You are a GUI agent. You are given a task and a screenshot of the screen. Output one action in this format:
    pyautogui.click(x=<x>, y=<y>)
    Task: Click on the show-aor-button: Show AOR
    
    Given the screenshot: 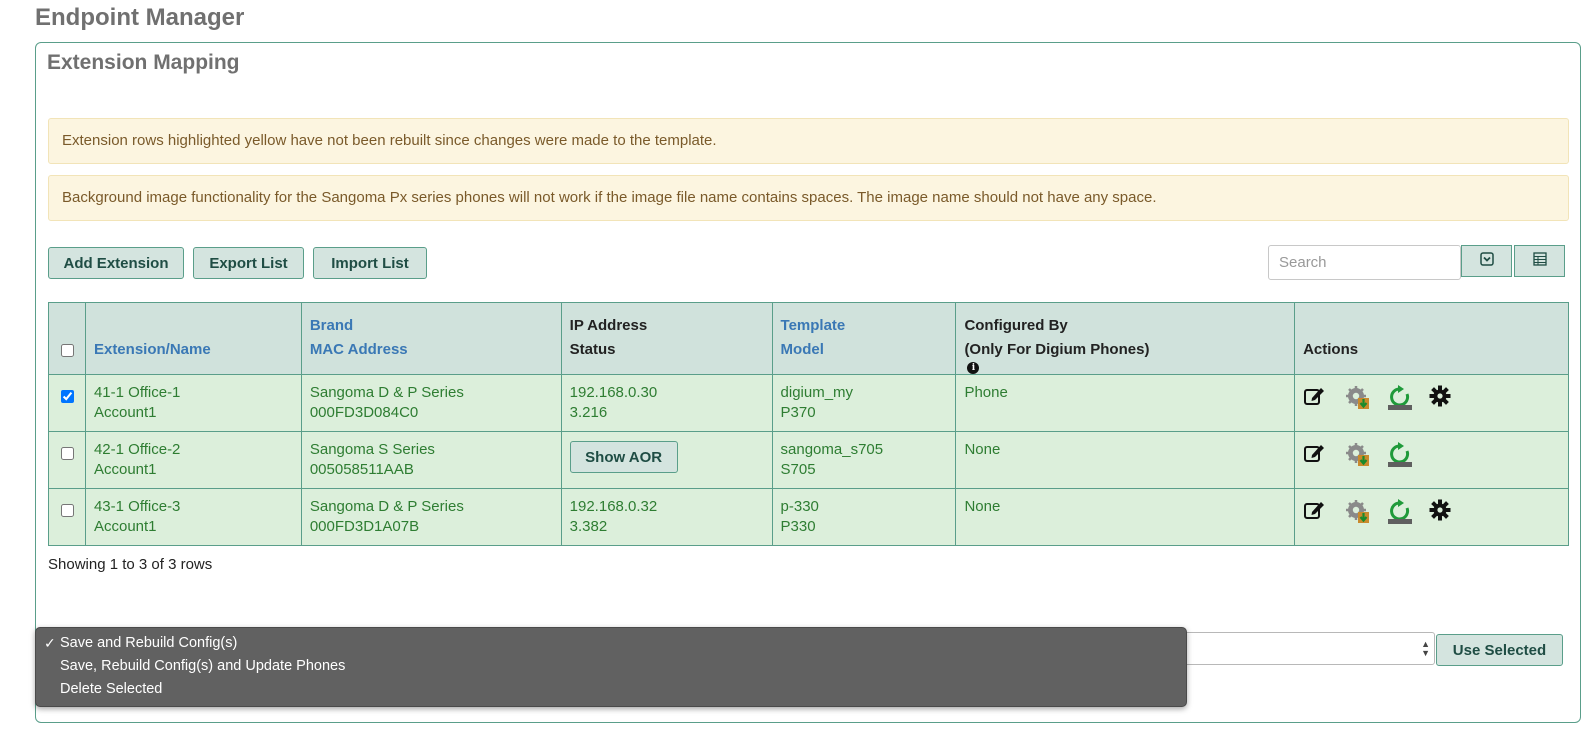 What is the action you would take?
    pyautogui.click(x=623, y=457)
    